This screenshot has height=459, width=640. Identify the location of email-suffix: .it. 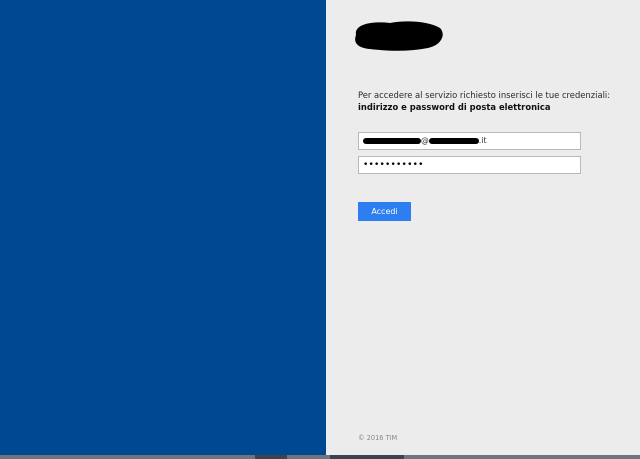
(482, 140).